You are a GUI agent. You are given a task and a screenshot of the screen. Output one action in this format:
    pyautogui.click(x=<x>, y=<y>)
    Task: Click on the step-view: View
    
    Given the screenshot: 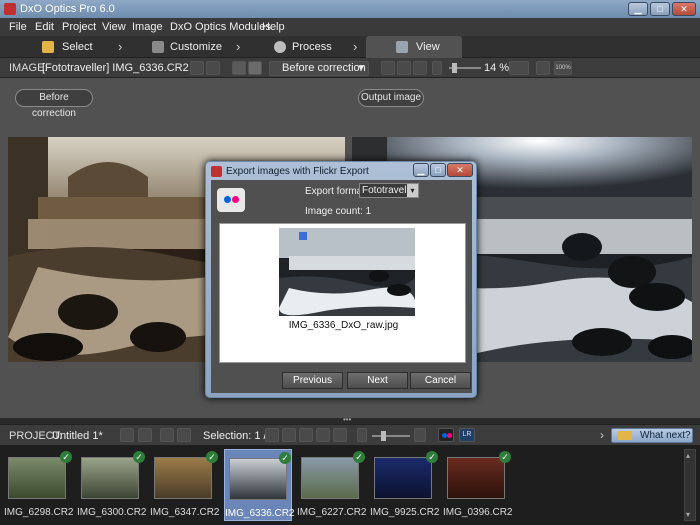 What is the action you would take?
    pyautogui.click(x=414, y=47)
    